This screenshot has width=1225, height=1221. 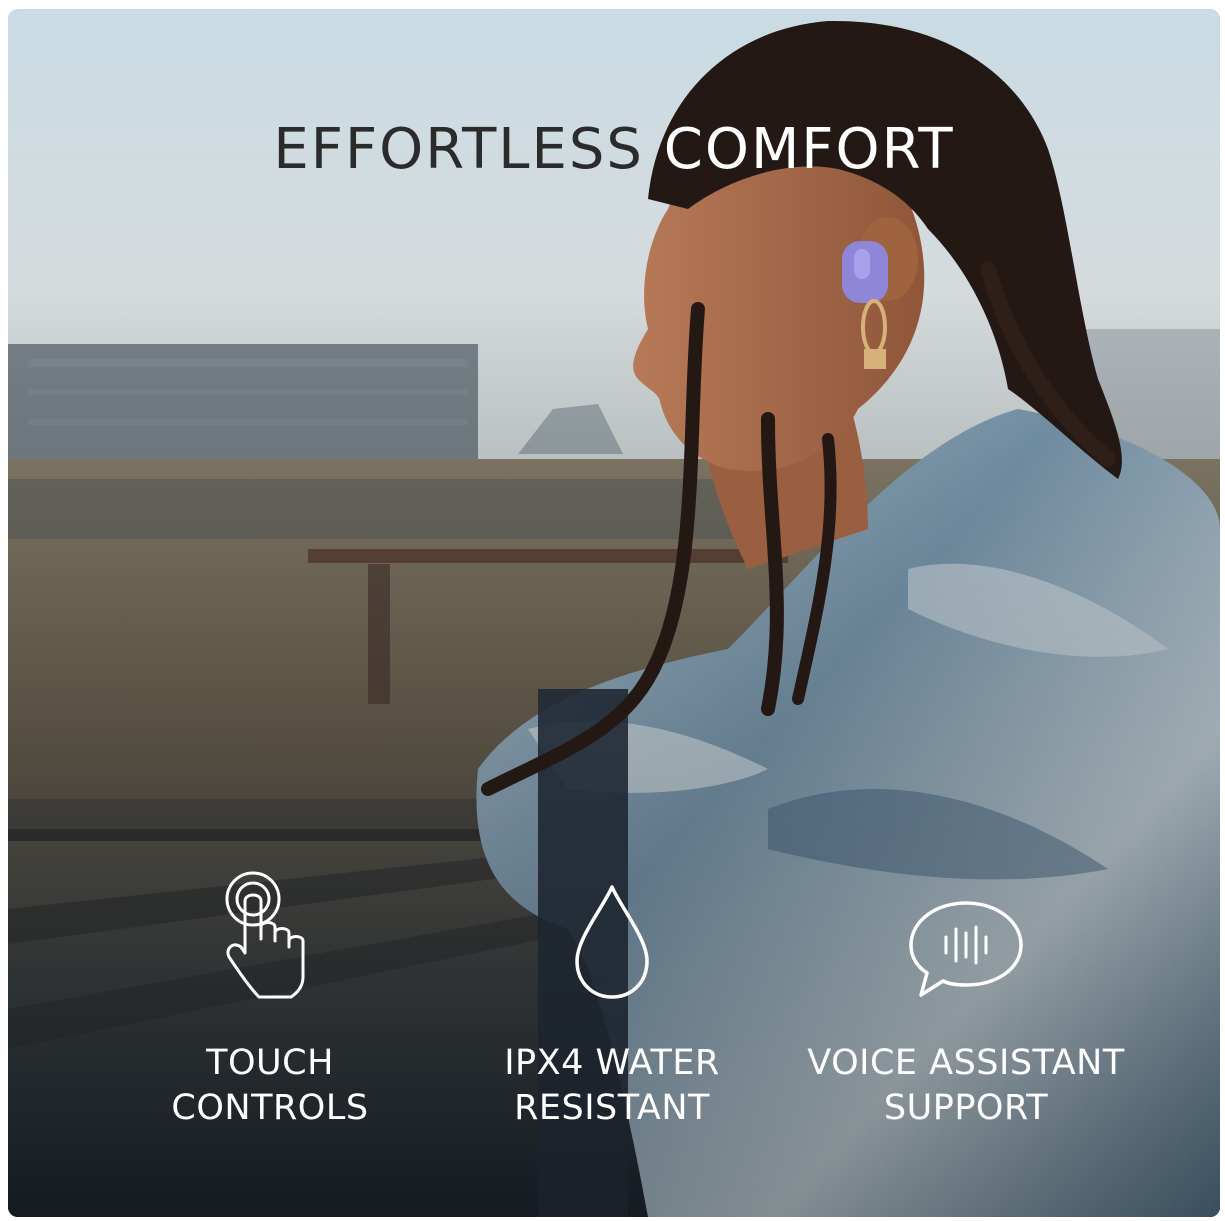 I want to click on feature-water-resistant: IPX4 WATER RESISTANT, so click(x=612, y=998).